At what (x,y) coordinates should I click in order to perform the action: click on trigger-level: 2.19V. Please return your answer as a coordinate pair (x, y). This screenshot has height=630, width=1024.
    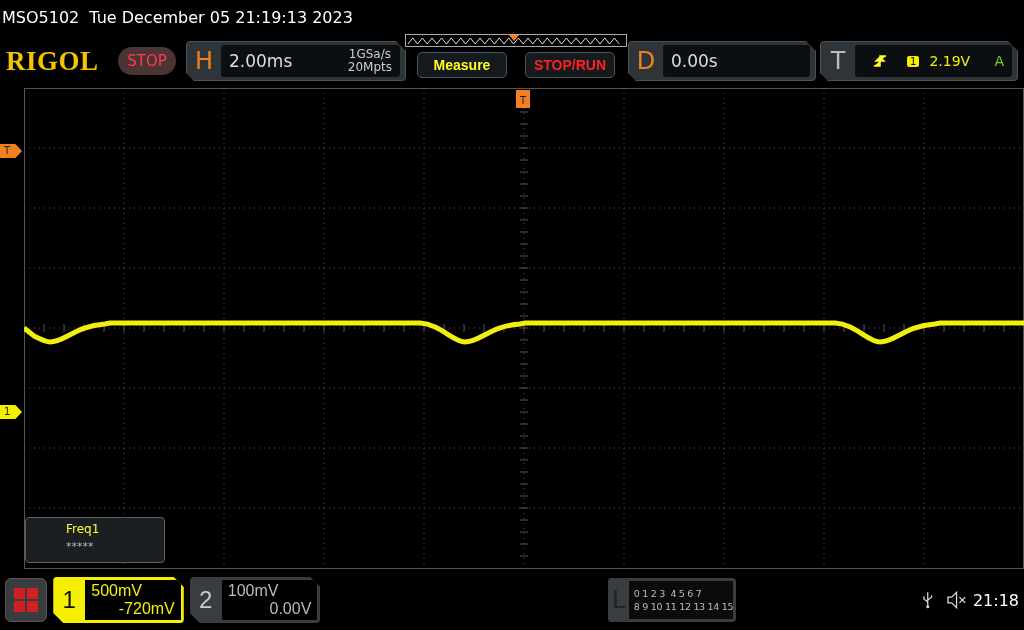
    Looking at the image, I should click on (950, 61).